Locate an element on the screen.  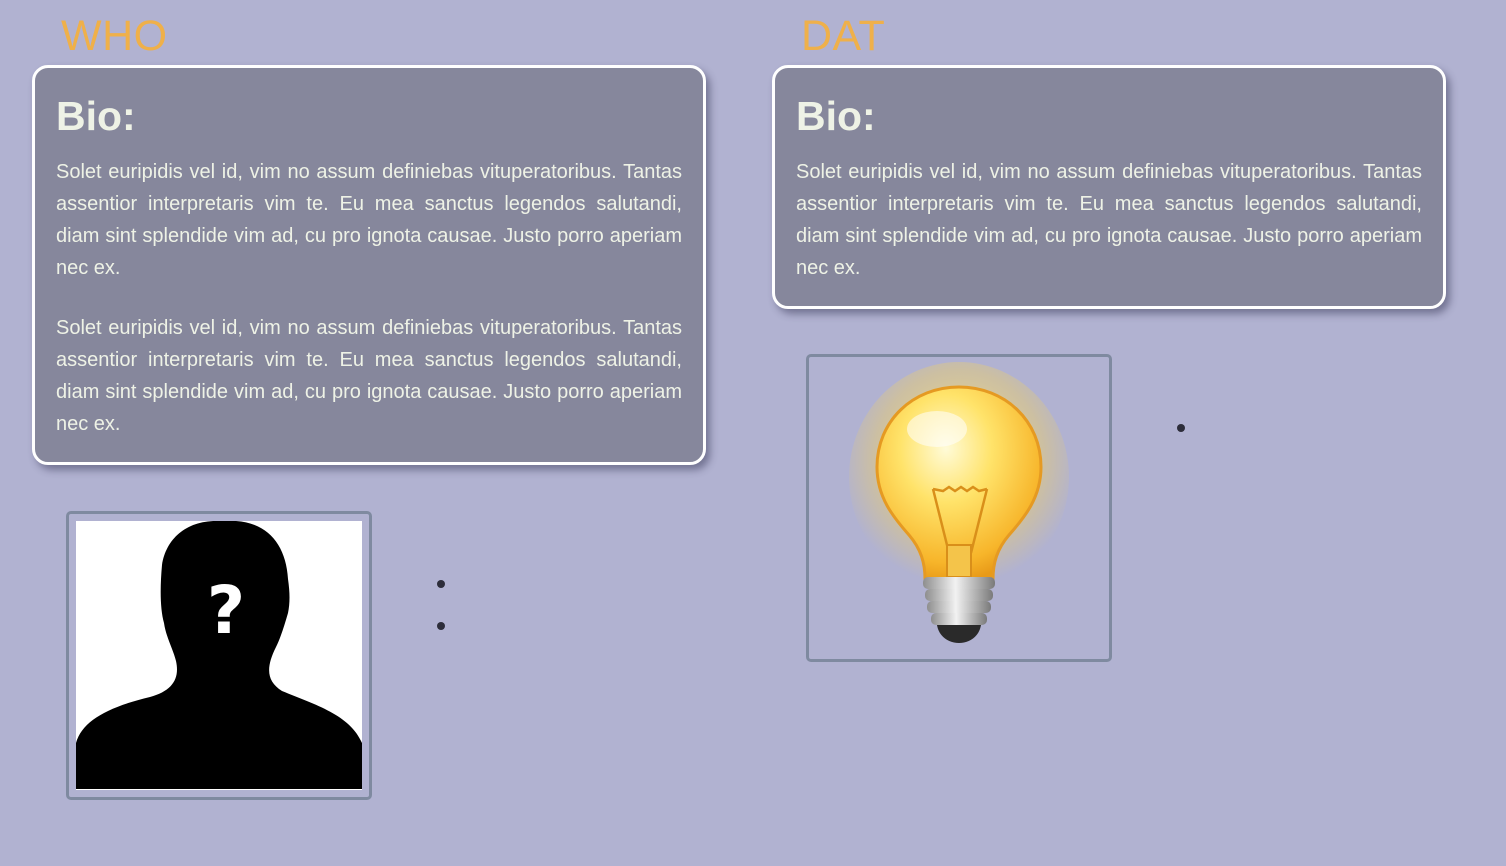
question-mark-glyph: ? is located at coordinates (226, 610).